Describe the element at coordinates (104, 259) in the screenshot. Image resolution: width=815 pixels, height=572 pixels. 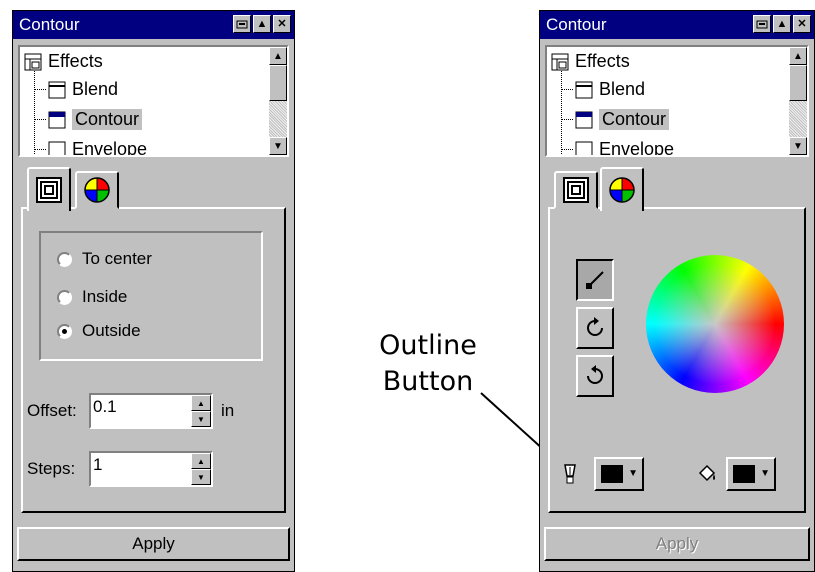
I see `radio-to-center: To center` at that location.